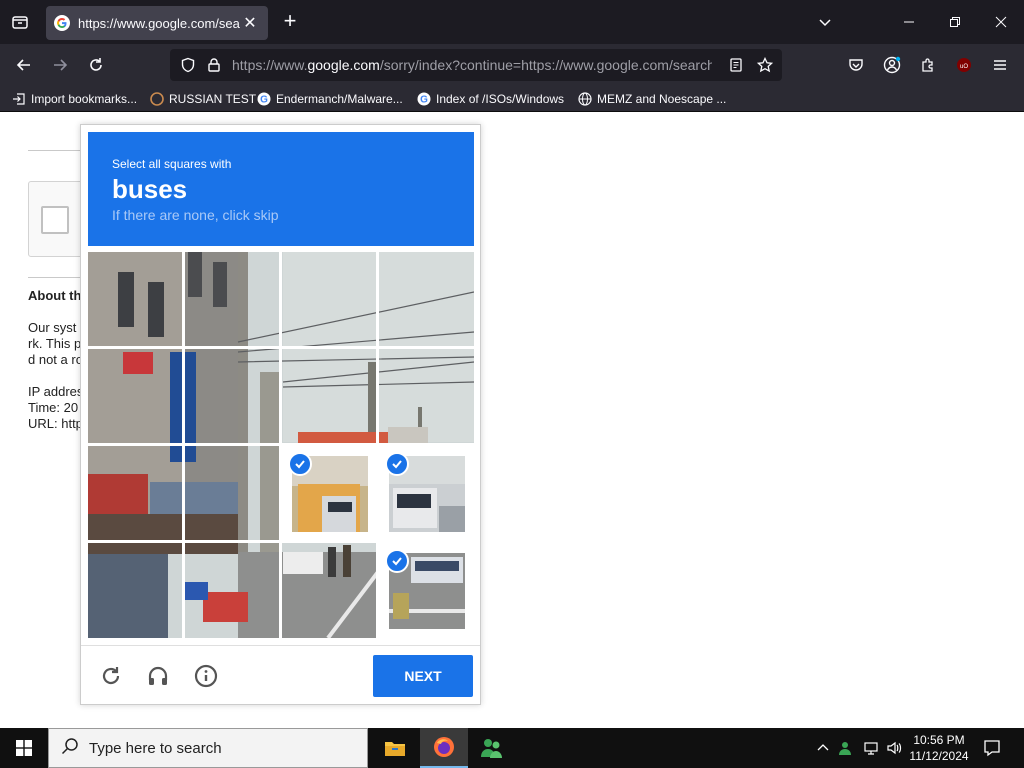  Describe the element at coordinates (155, 748) in the screenshot. I see `search-placeholder: Type here to search` at that location.